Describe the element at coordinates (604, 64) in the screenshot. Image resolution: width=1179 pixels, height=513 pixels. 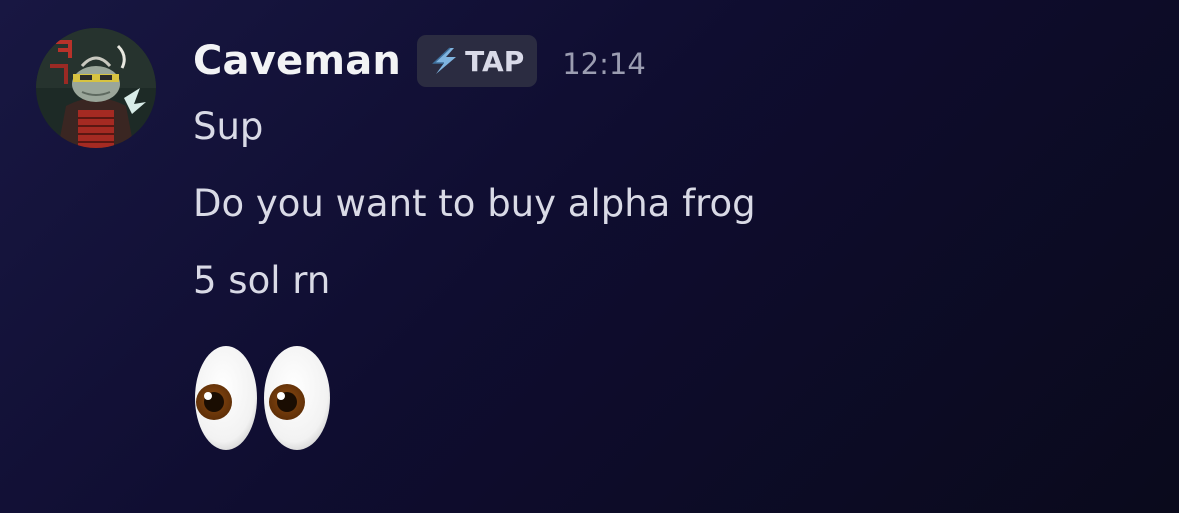
I see `message-timestamp: 12:14` at that location.